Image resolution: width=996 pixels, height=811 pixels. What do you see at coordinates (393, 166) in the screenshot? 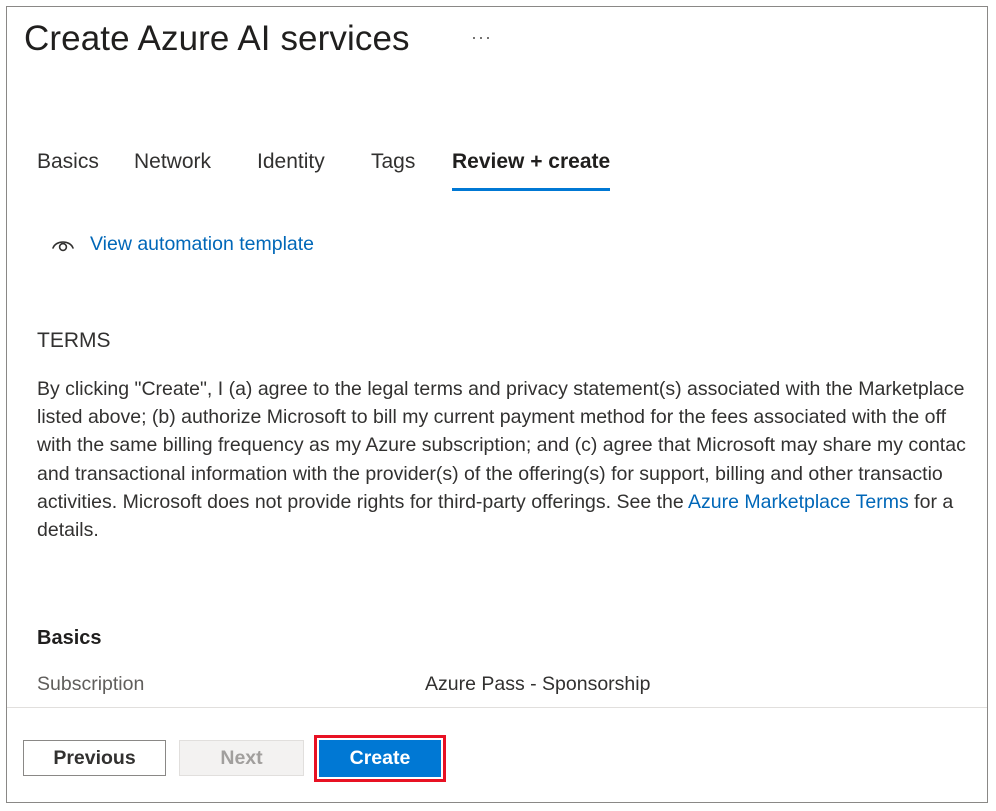
I see `tab-tags: Tags` at bounding box center [393, 166].